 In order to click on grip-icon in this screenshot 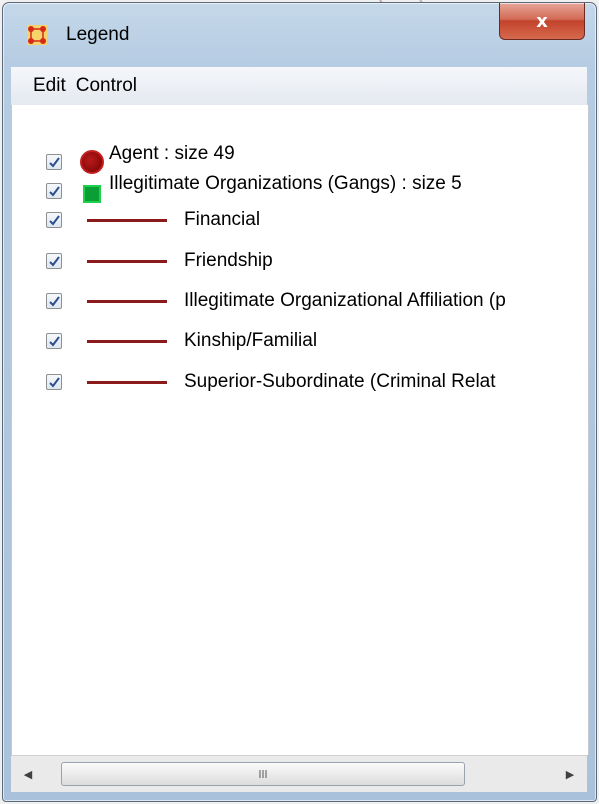, I will do `click(263, 774)`.